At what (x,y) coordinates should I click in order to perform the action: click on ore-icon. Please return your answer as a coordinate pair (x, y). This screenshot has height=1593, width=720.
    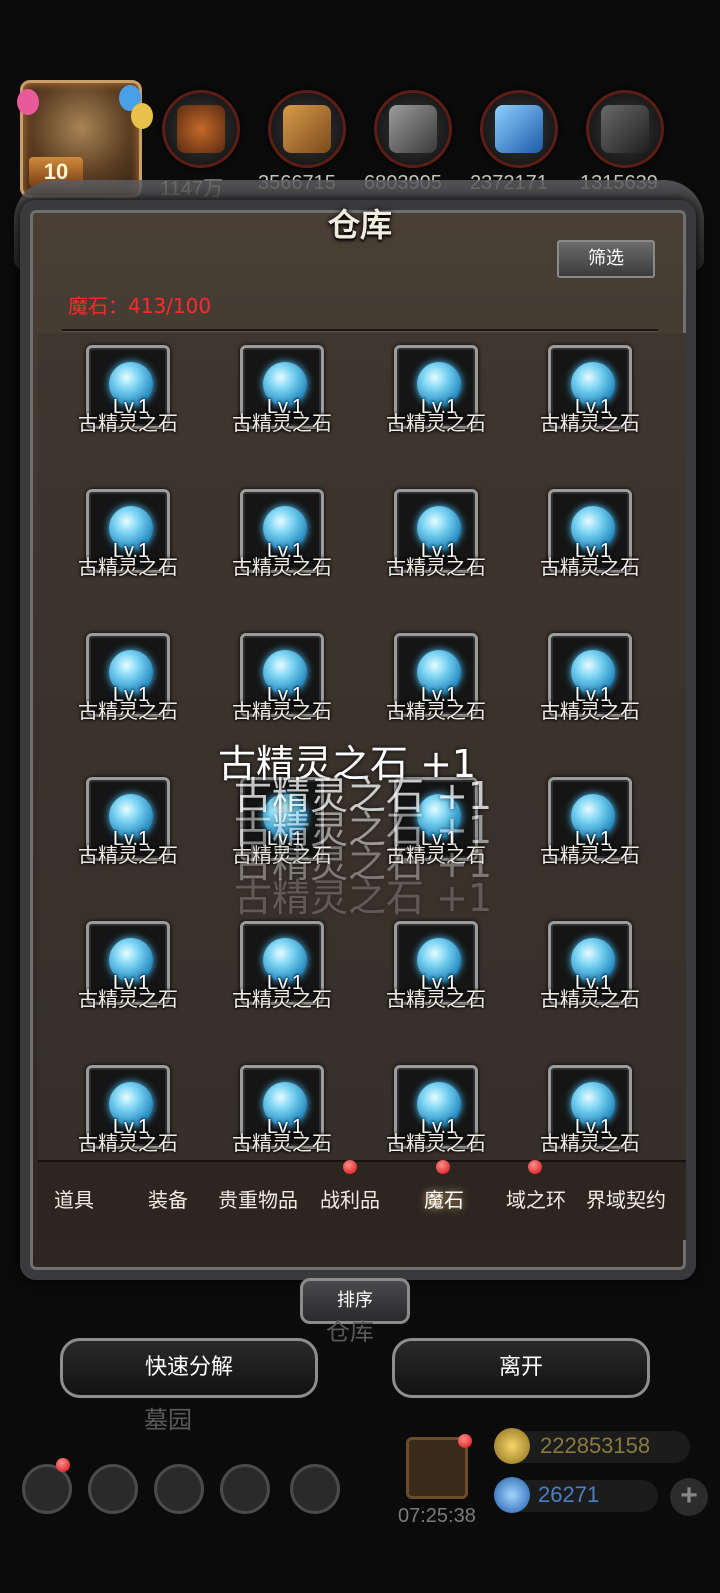
    Looking at the image, I should click on (201, 129).